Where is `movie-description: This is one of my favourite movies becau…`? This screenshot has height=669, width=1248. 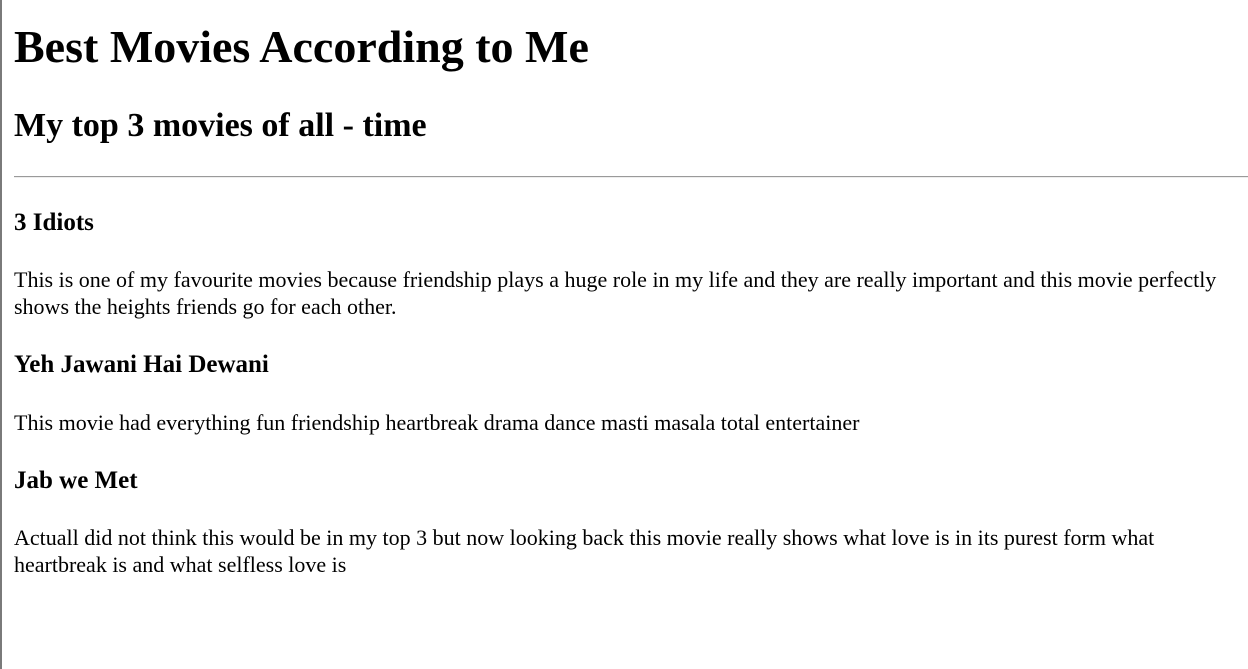
movie-description: This is one of my favourite movies becau… is located at coordinates (615, 293).